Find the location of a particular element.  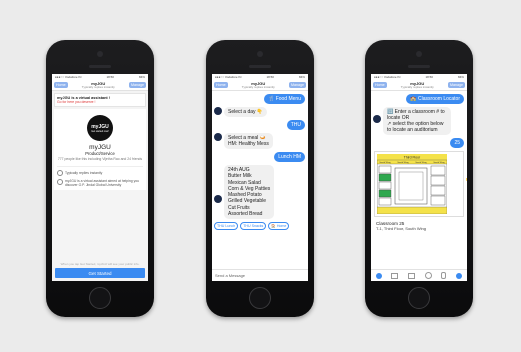

thu-message: THU is located at coordinates (295, 125).